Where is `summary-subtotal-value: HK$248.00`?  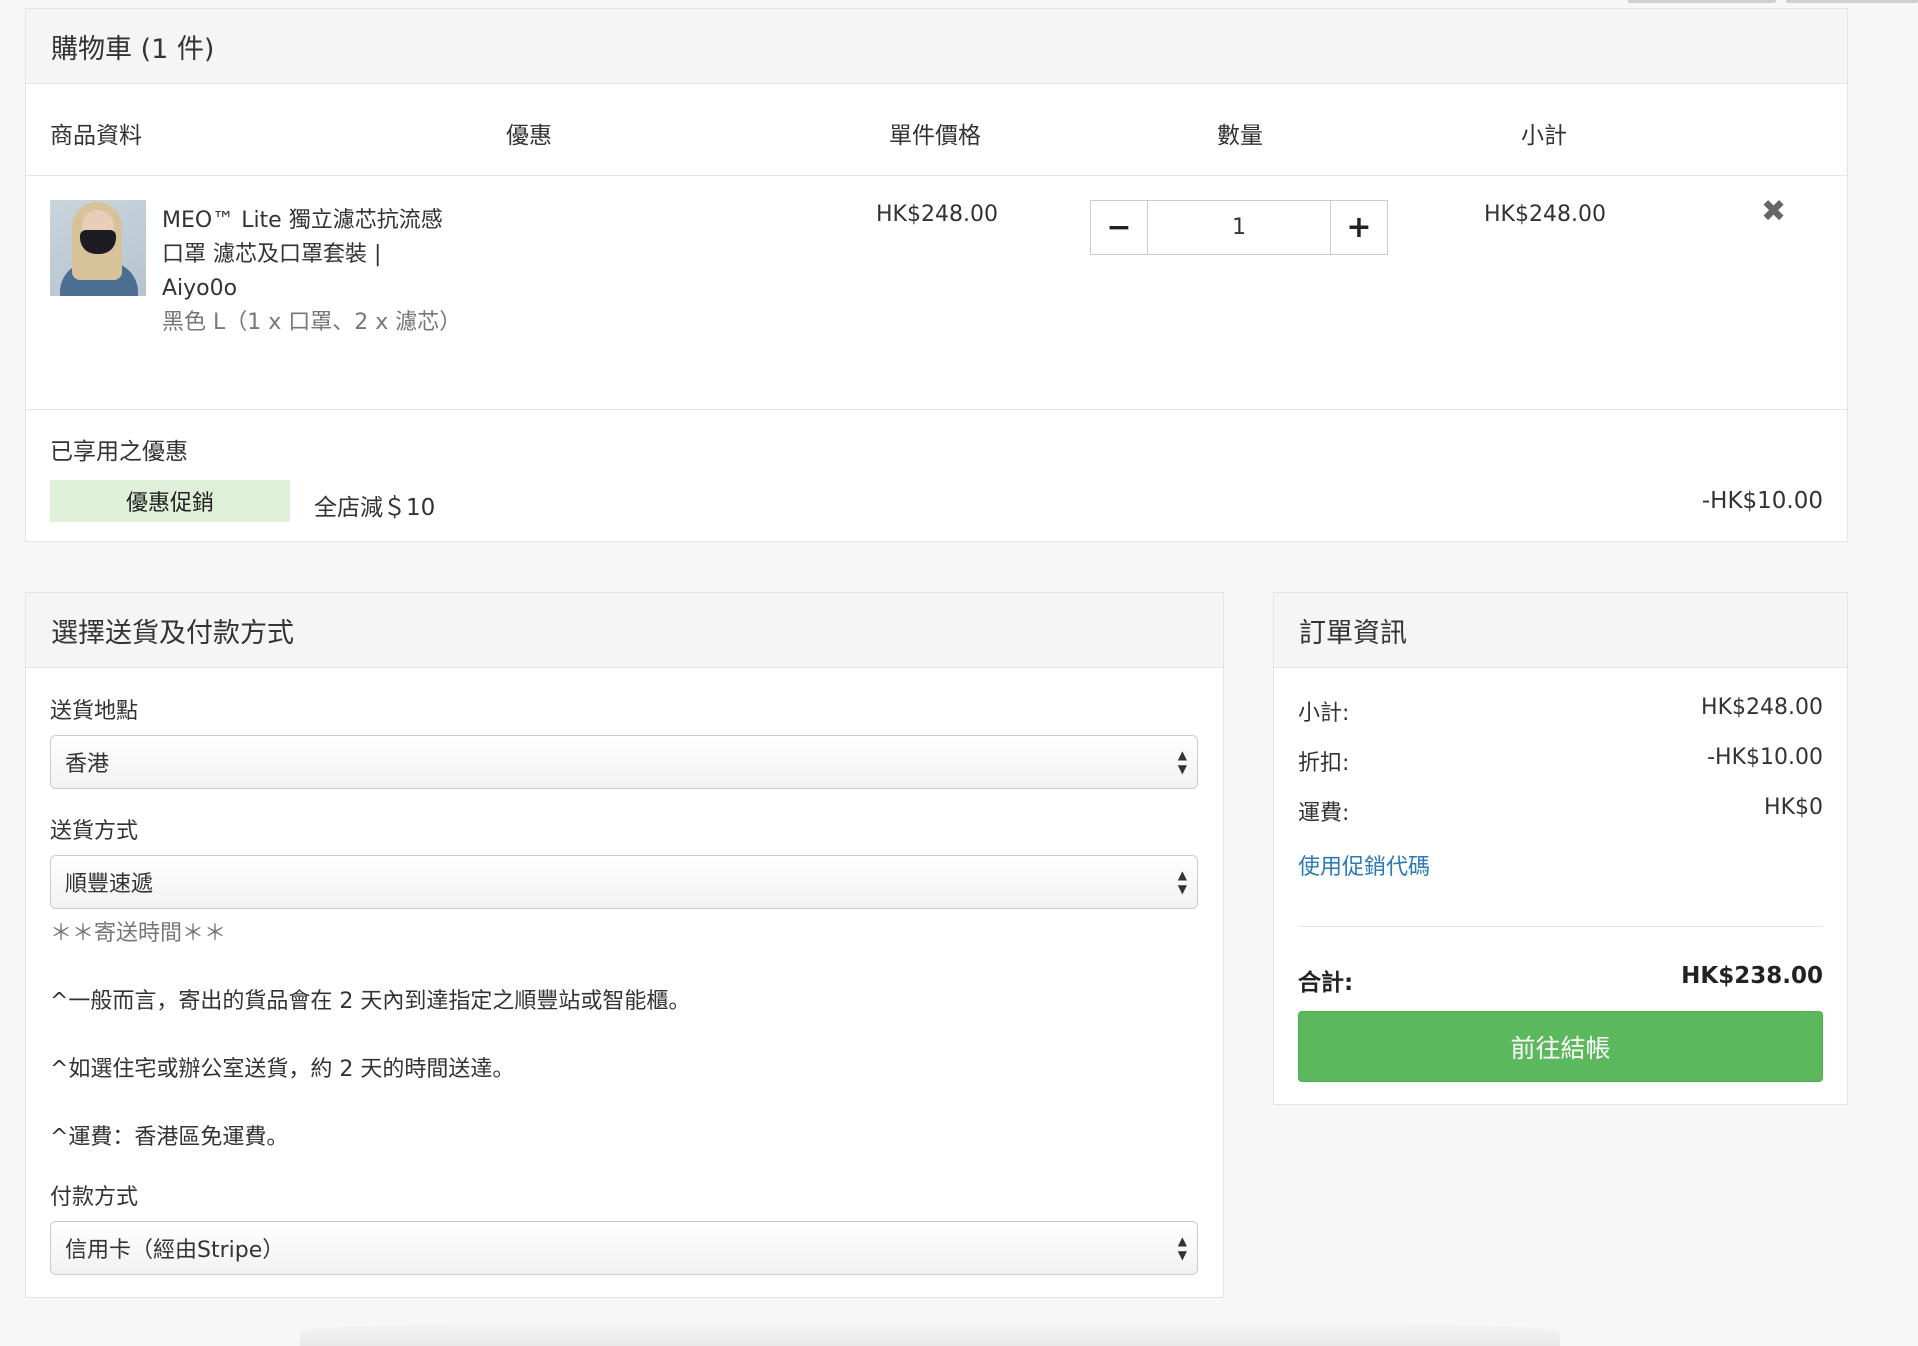 summary-subtotal-value: HK$248.00 is located at coordinates (1762, 707).